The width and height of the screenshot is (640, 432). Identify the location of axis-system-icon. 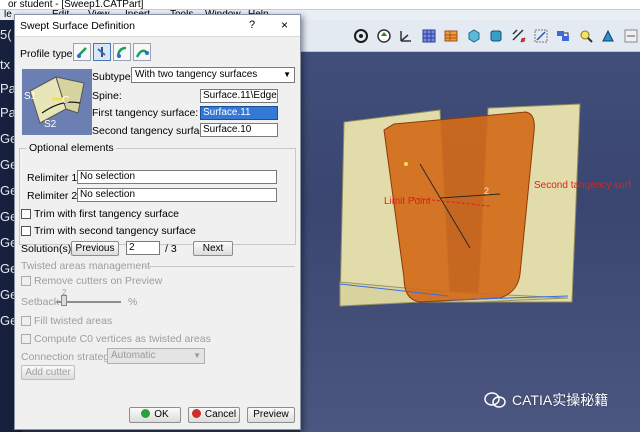
(406, 35).